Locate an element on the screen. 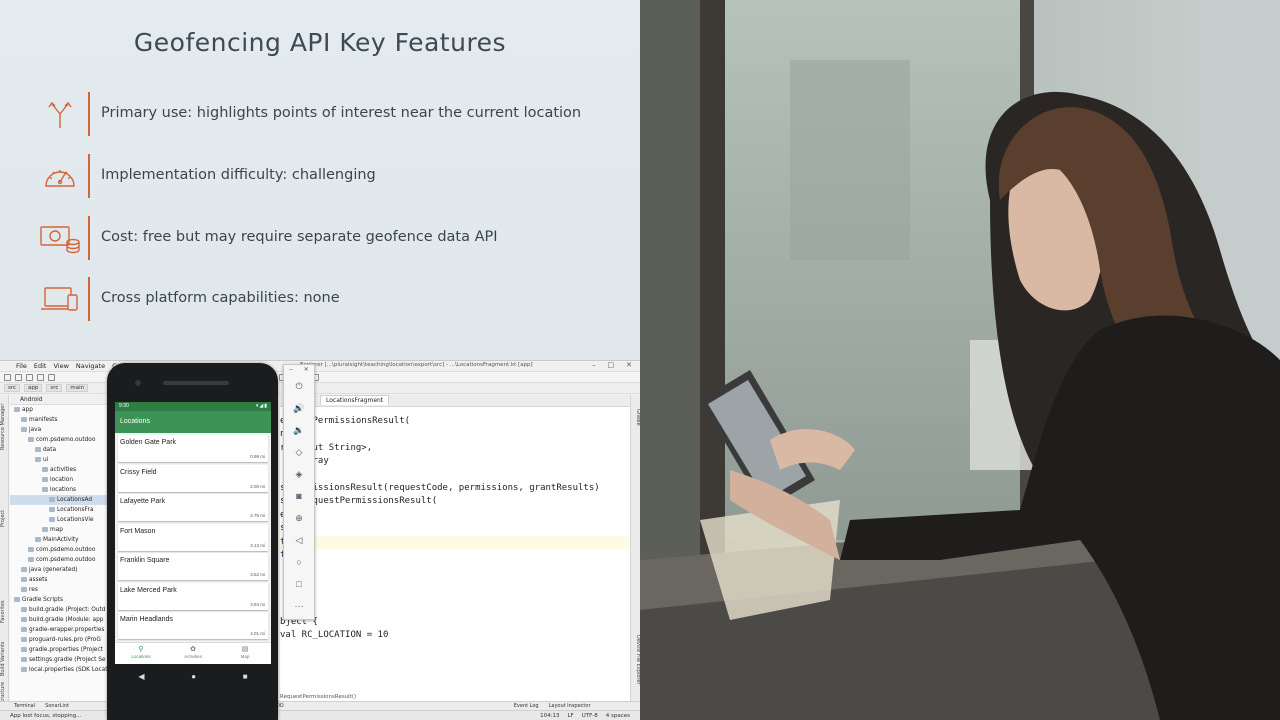  tree-node: res is located at coordinates (58, 590).